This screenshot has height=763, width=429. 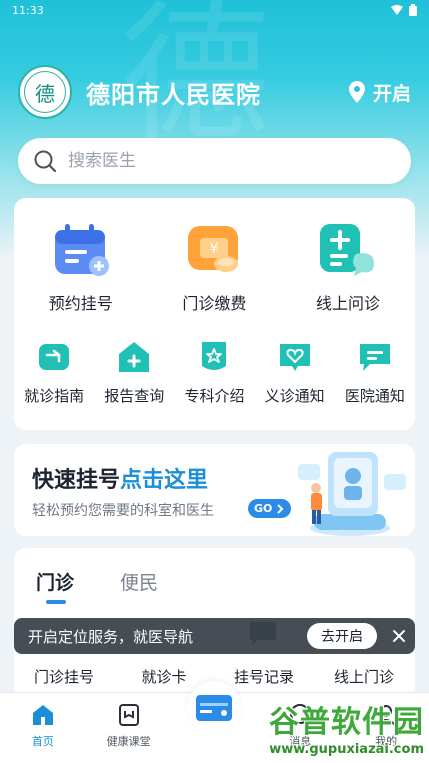 What do you see at coordinates (42, 741) in the screenshot?
I see `nav-label: 首页` at bounding box center [42, 741].